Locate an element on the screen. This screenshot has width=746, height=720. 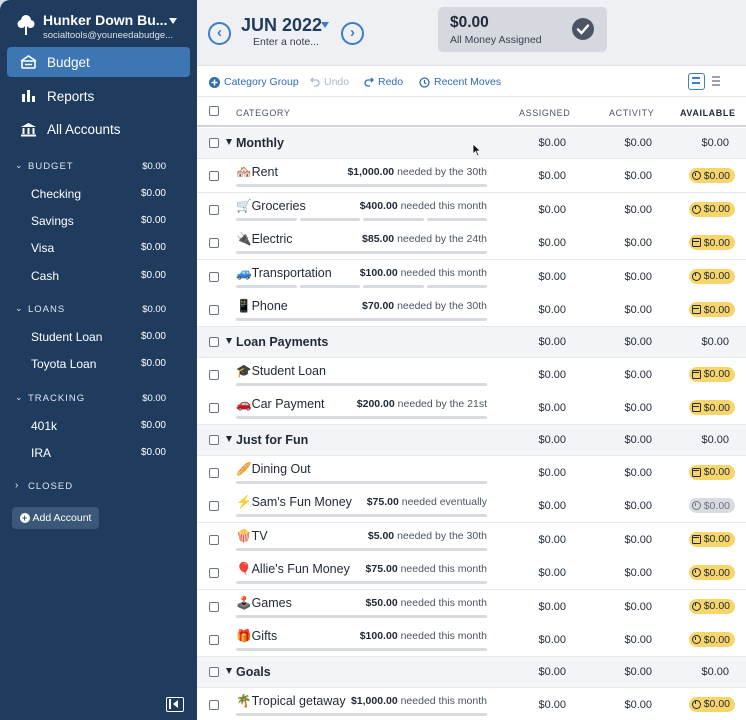
account-401k: 401k $0.00 is located at coordinates (98, 427).